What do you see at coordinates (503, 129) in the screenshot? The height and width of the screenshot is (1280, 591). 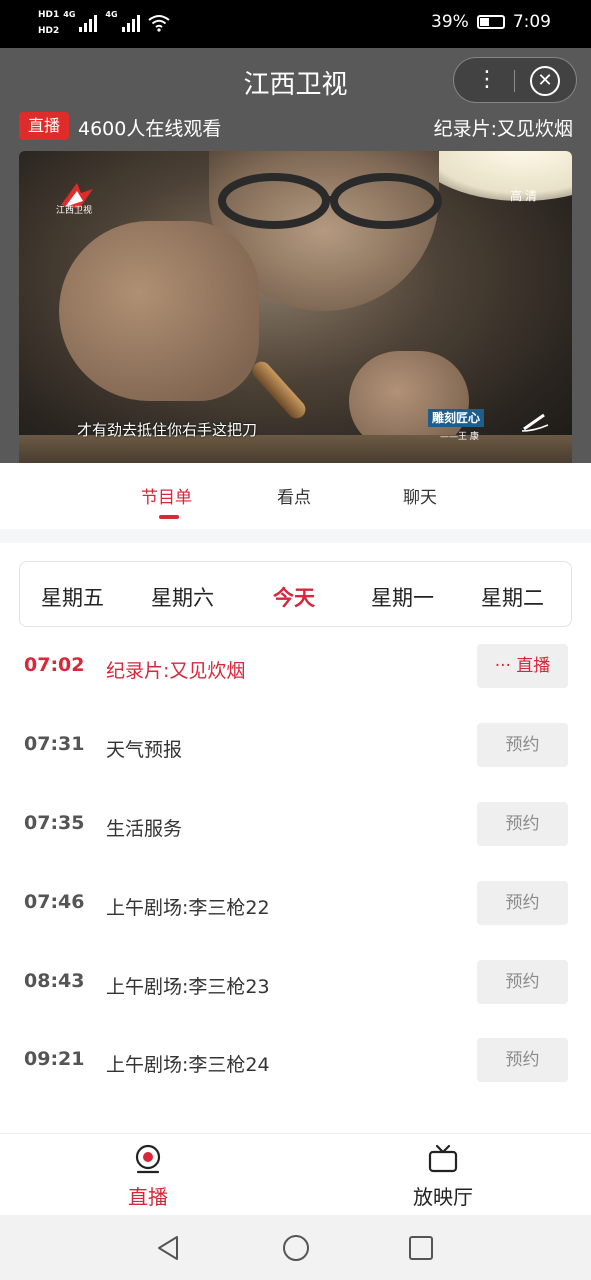 I see `now-playing-title: 纪录片:又见炊烟` at bounding box center [503, 129].